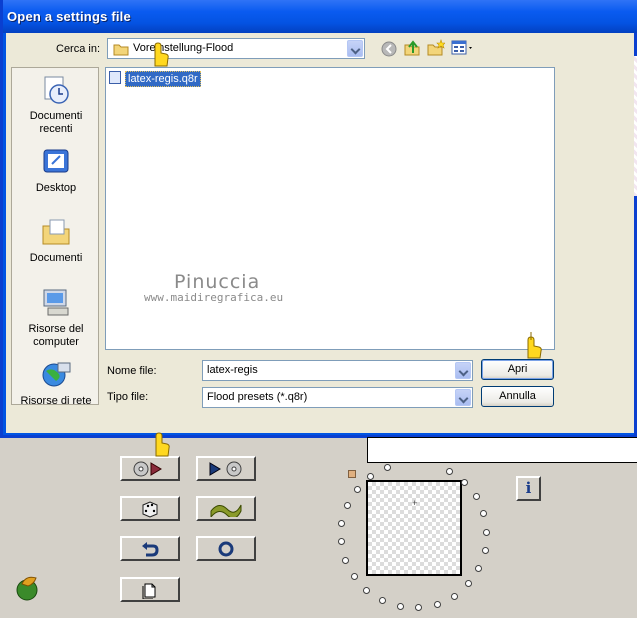  Describe the element at coordinates (217, 282) in the screenshot. I see `watermark-name: Pinuccia` at that location.